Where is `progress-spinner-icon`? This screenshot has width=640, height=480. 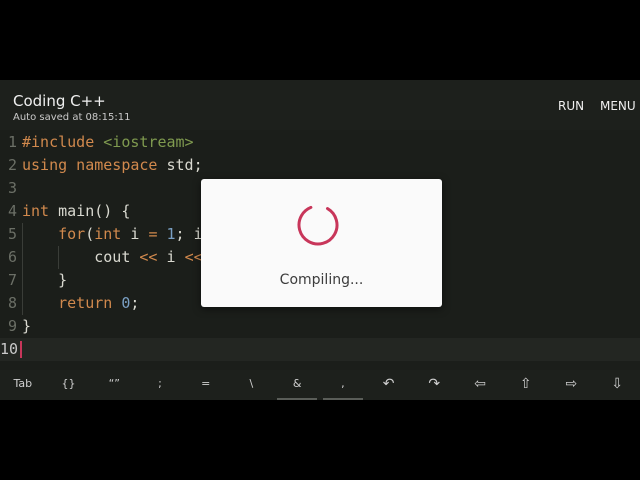
progress-spinner-icon is located at coordinates (318, 225).